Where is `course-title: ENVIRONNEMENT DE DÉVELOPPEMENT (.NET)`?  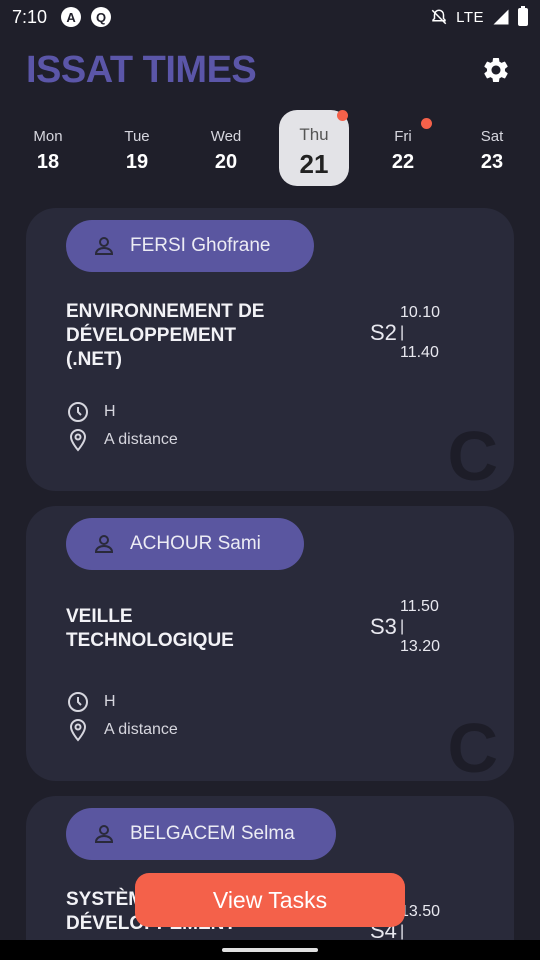
course-title: ENVIRONNEMENT DE DÉVELOPPEMENT (.NET) is located at coordinates (165, 335).